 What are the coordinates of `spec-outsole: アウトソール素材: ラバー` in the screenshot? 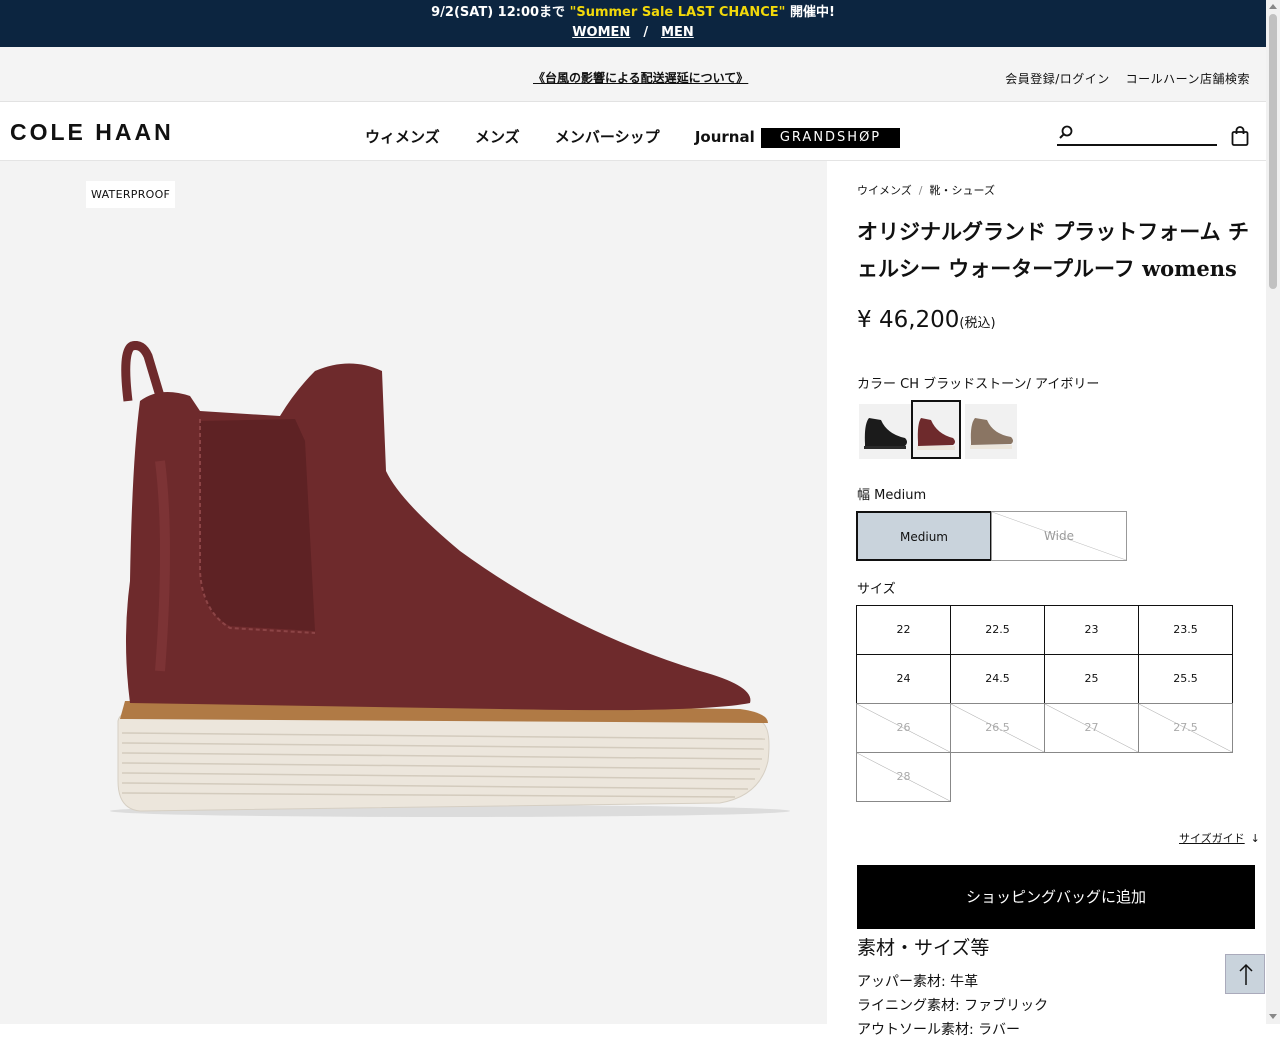 It's located at (939, 1030).